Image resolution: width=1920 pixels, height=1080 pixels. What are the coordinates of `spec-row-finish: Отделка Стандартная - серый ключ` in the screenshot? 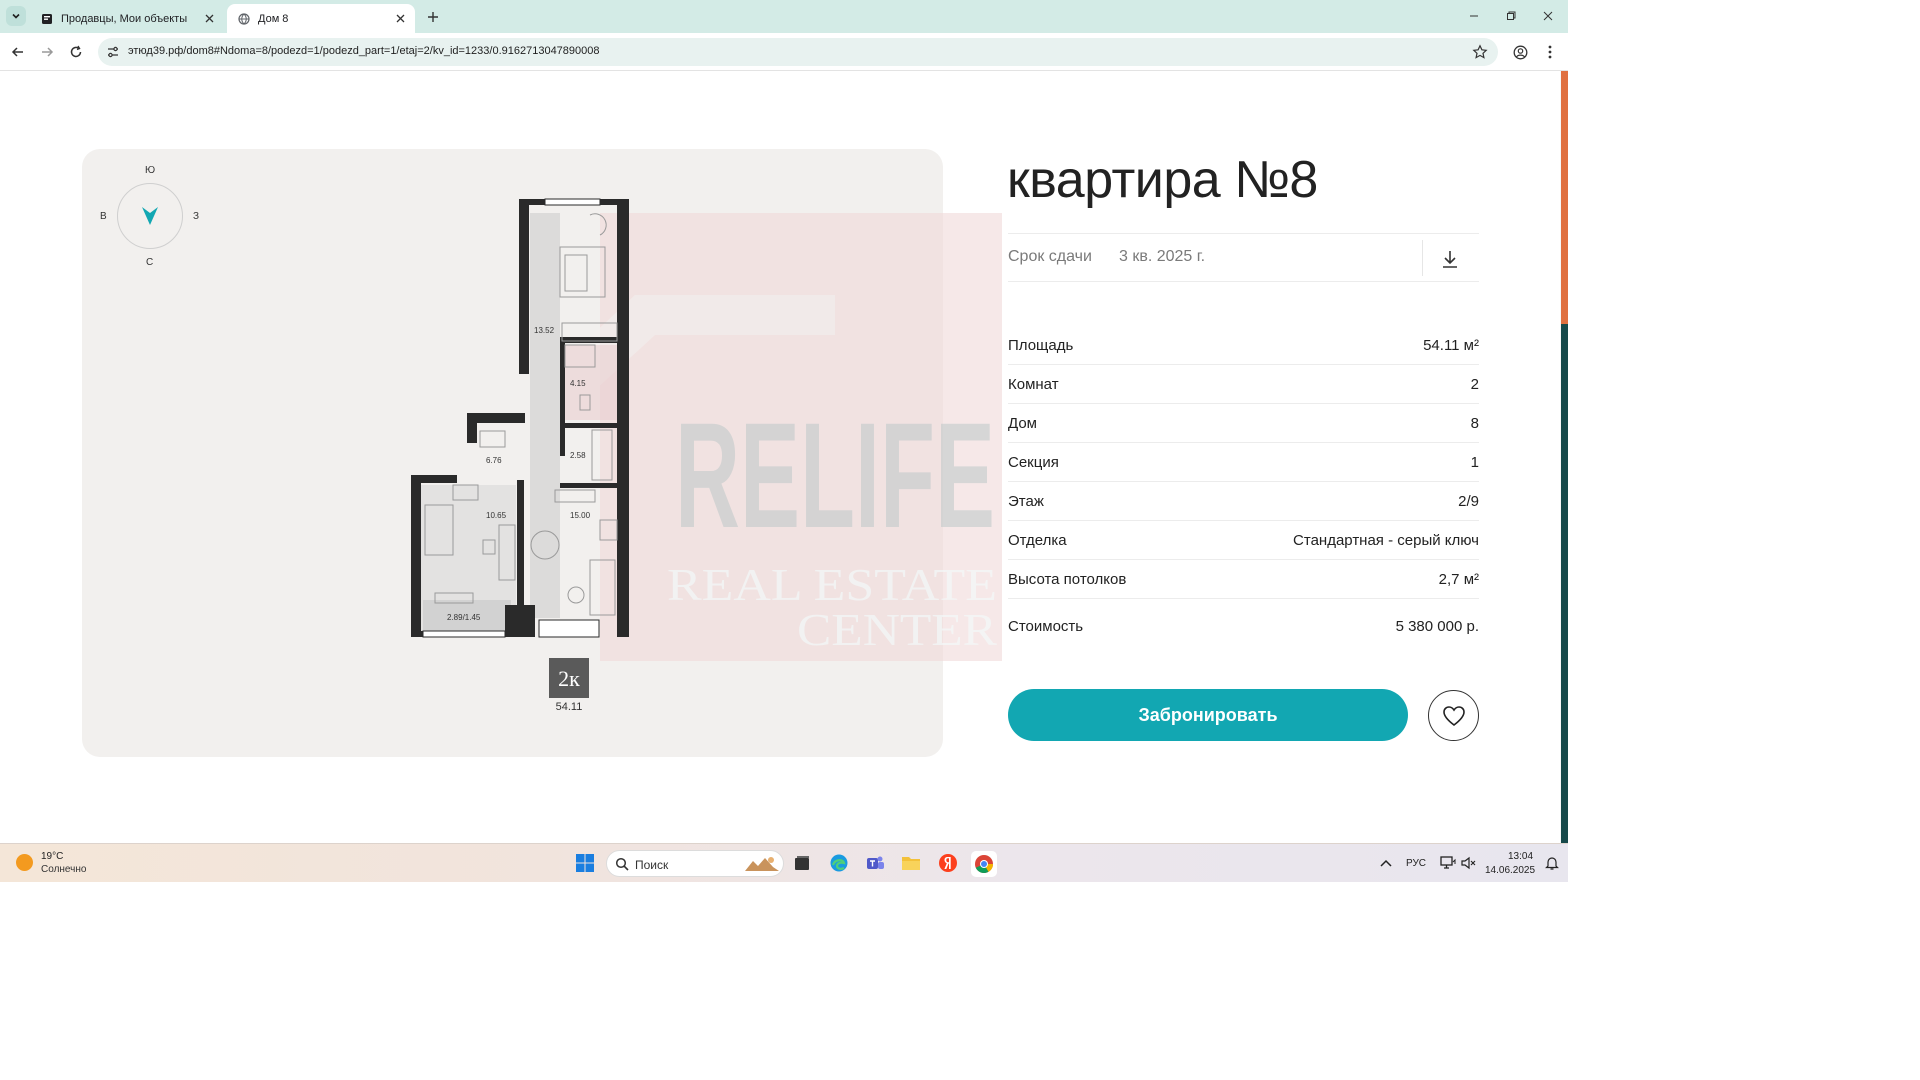 It's located at (1243, 540).